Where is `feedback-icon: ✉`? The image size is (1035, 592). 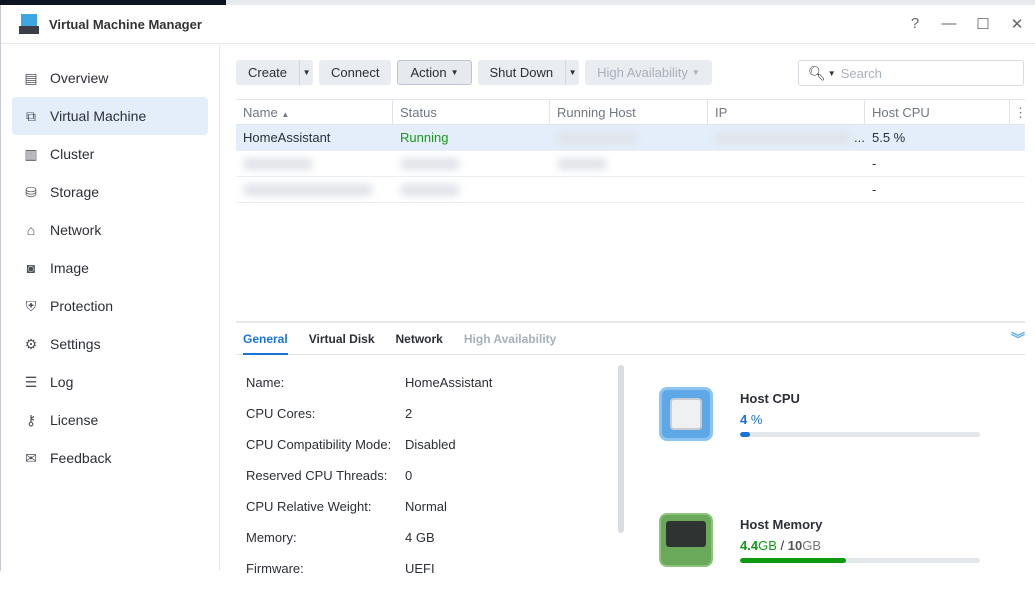
feedback-icon: ✉ is located at coordinates (31, 458).